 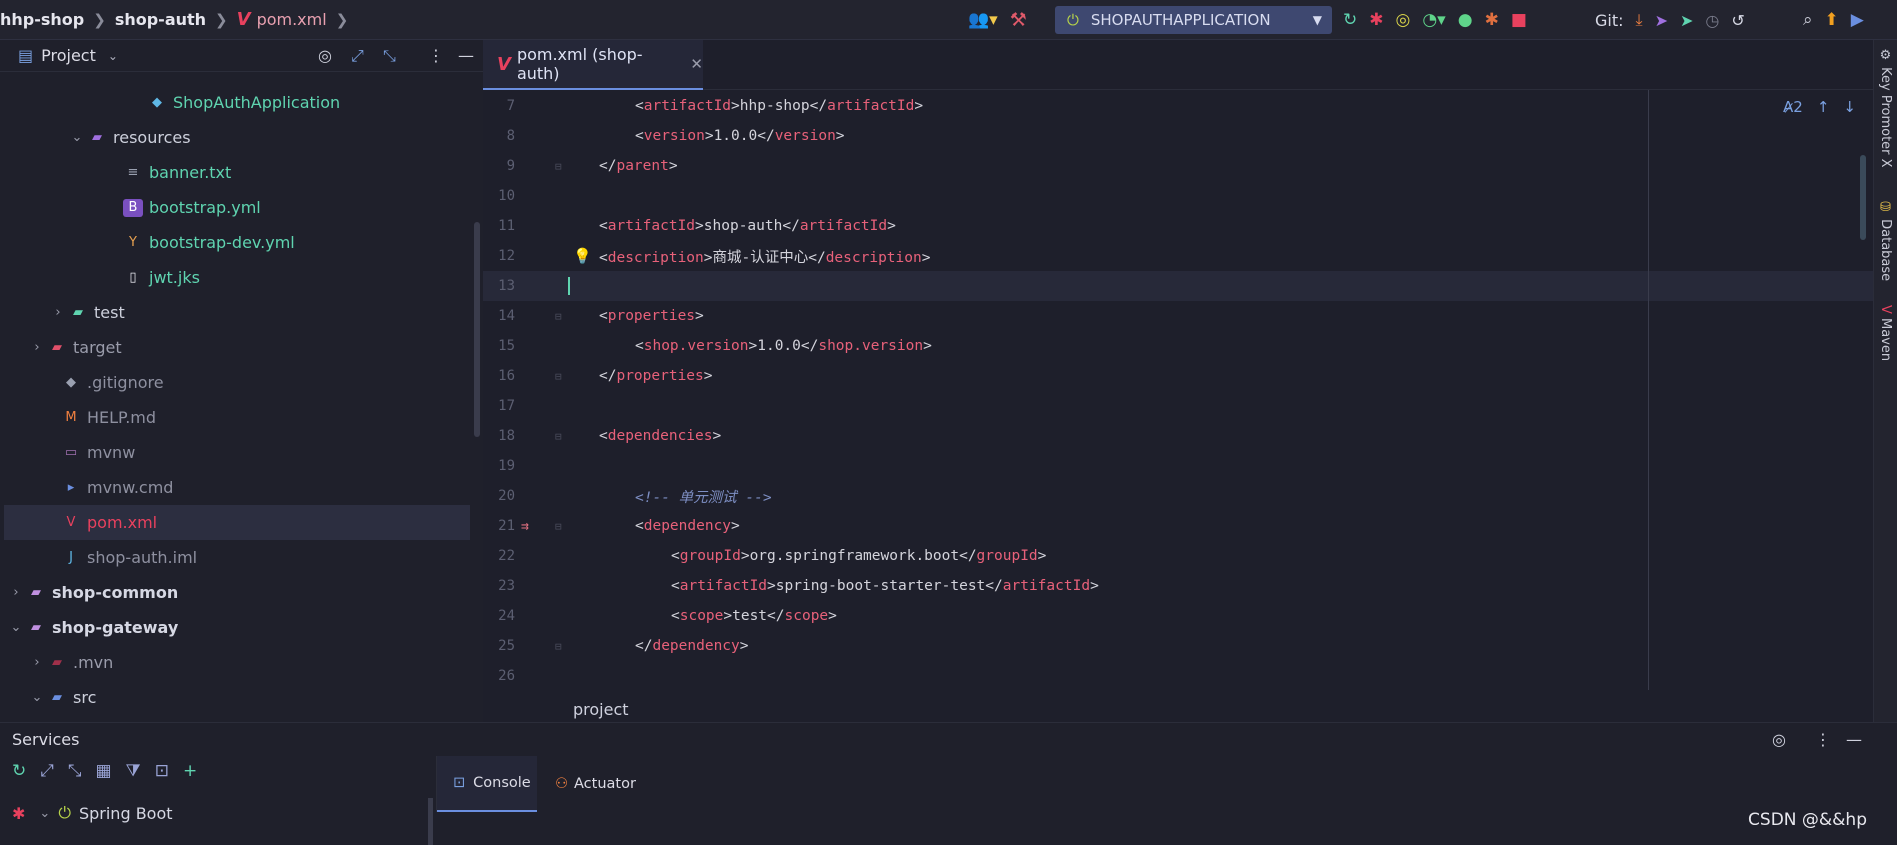 What do you see at coordinates (1178, 406) in the screenshot?
I see `code-line: 17` at bounding box center [1178, 406].